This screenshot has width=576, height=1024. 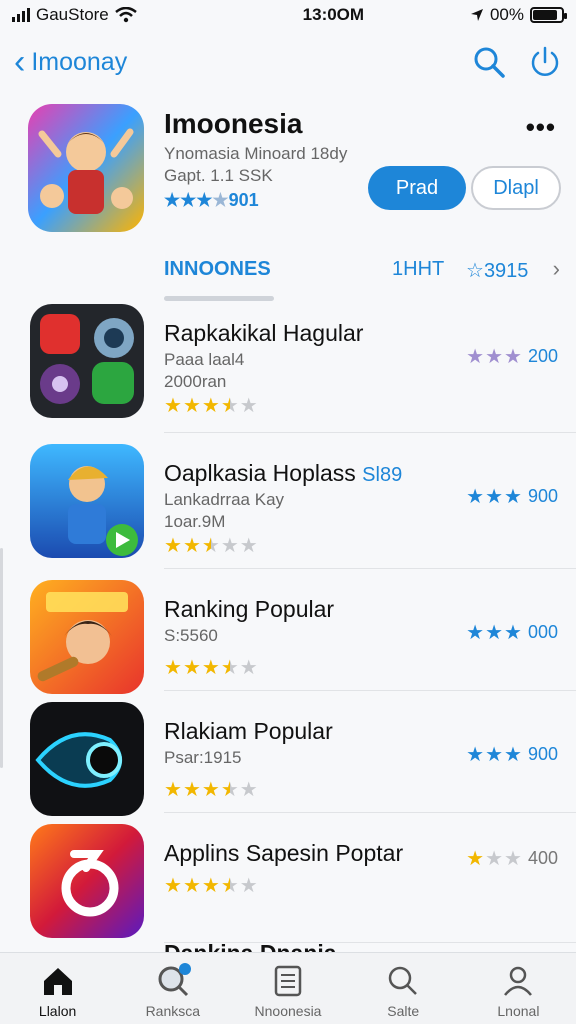 I want to click on list-item: Rlakiam Popular Psar:1915 ★ ★ ★ ★ ★ ★ ★ ★ 900, so click(x=288, y=767).